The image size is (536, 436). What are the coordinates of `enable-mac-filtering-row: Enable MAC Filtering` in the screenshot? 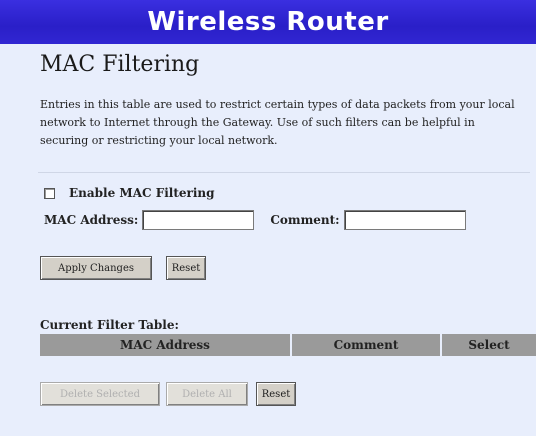 It's located at (129, 193).